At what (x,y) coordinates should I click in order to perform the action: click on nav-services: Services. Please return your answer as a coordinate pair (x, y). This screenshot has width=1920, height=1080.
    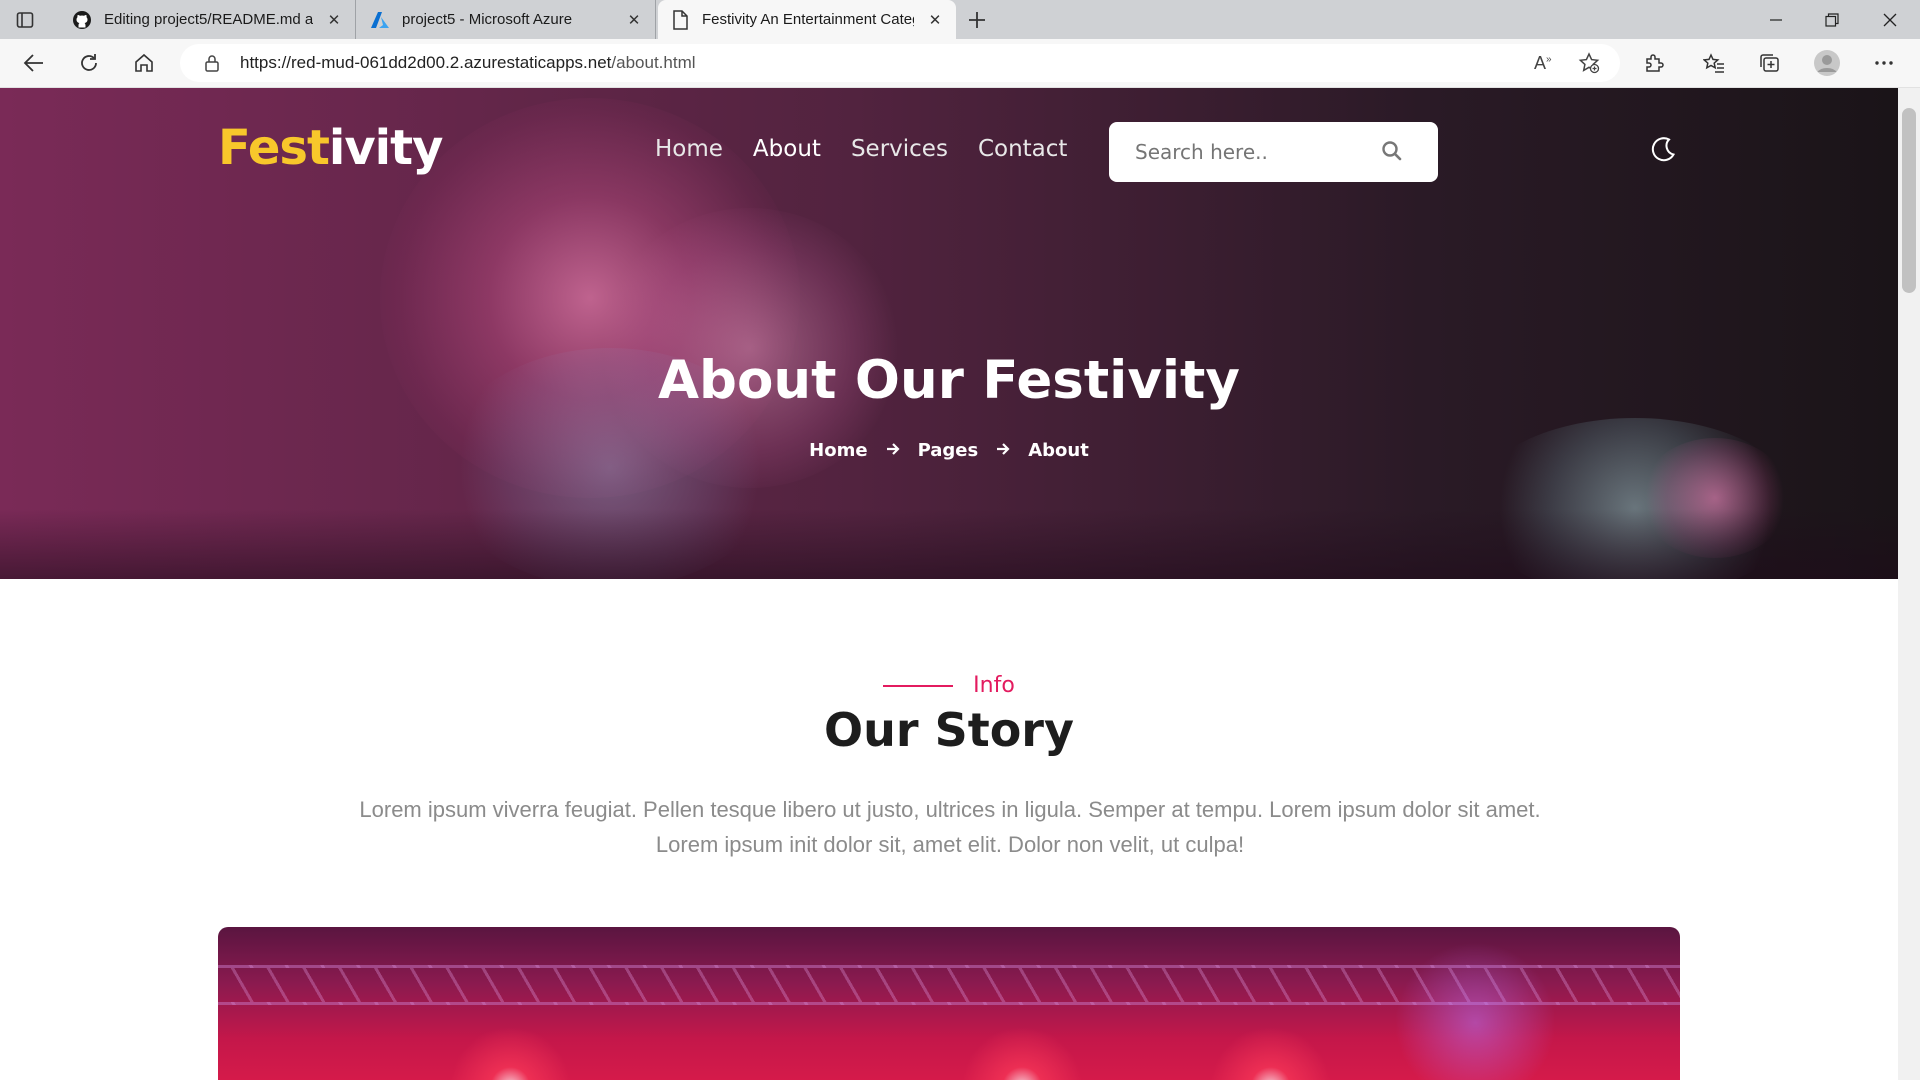
    Looking at the image, I should click on (899, 149).